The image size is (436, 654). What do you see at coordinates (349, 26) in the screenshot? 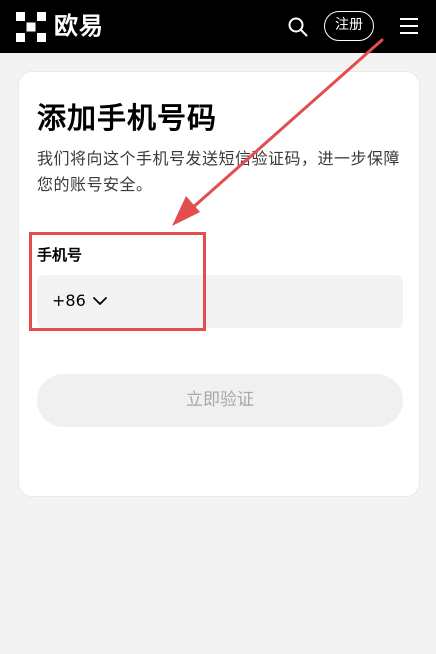
I see `register-button: 注册` at bounding box center [349, 26].